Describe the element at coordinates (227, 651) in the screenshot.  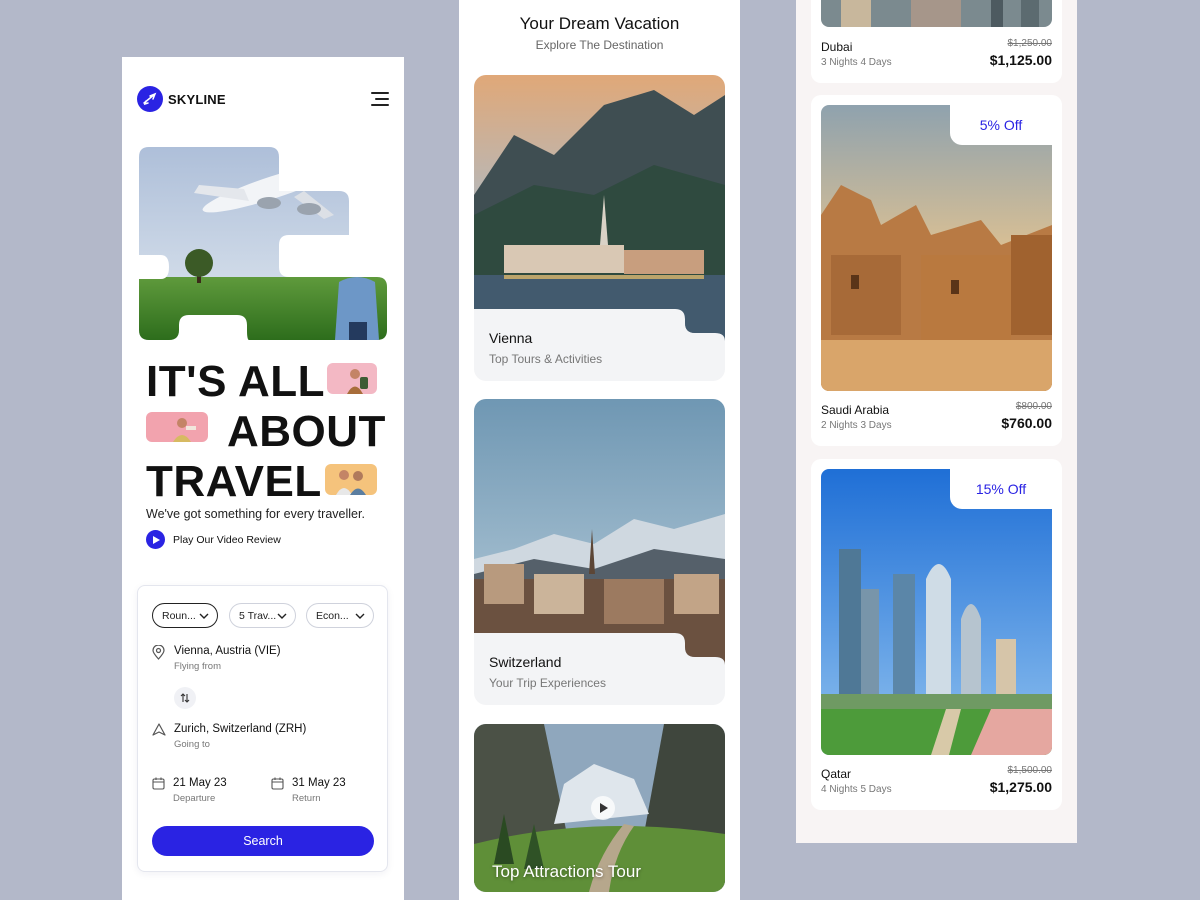
I see `origin-value: Vienna, Austria (VIE)` at that location.